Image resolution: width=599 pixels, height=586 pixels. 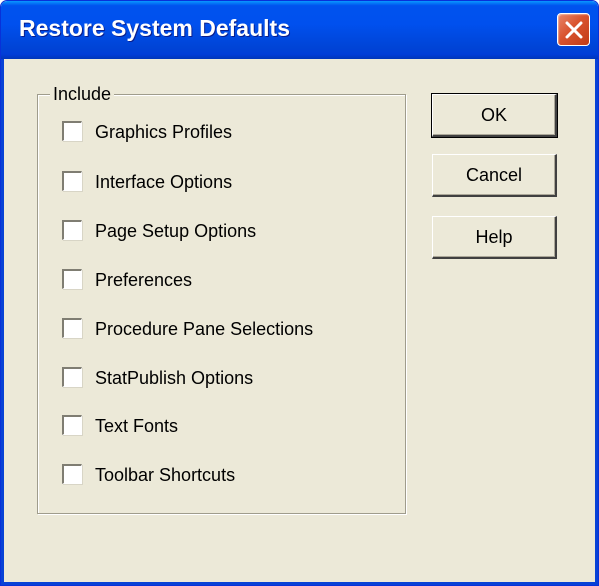 What do you see at coordinates (82, 94) in the screenshot?
I see `include-group-label: Include` at bounding box center [82, 94].